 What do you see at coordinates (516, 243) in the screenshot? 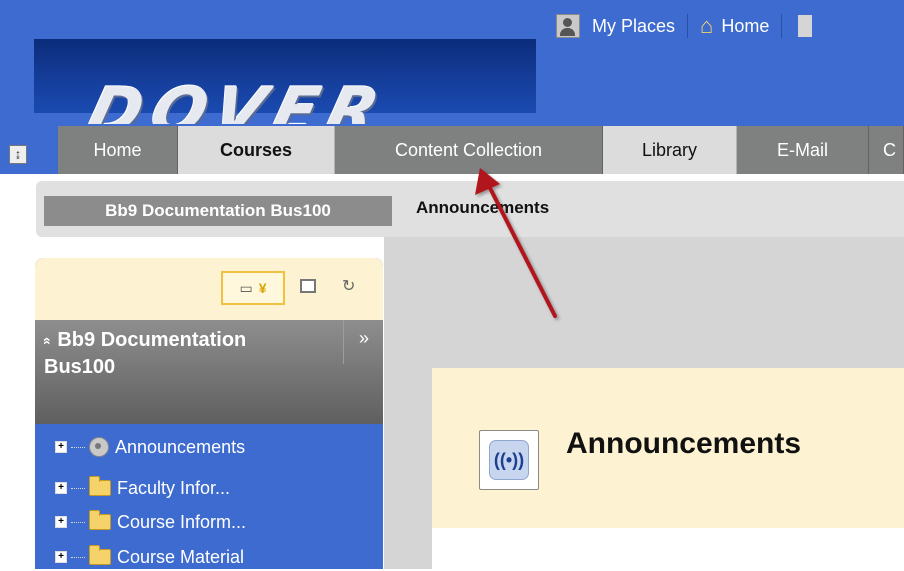
I see `annotation-arrow` at bounding box center [516, 243].